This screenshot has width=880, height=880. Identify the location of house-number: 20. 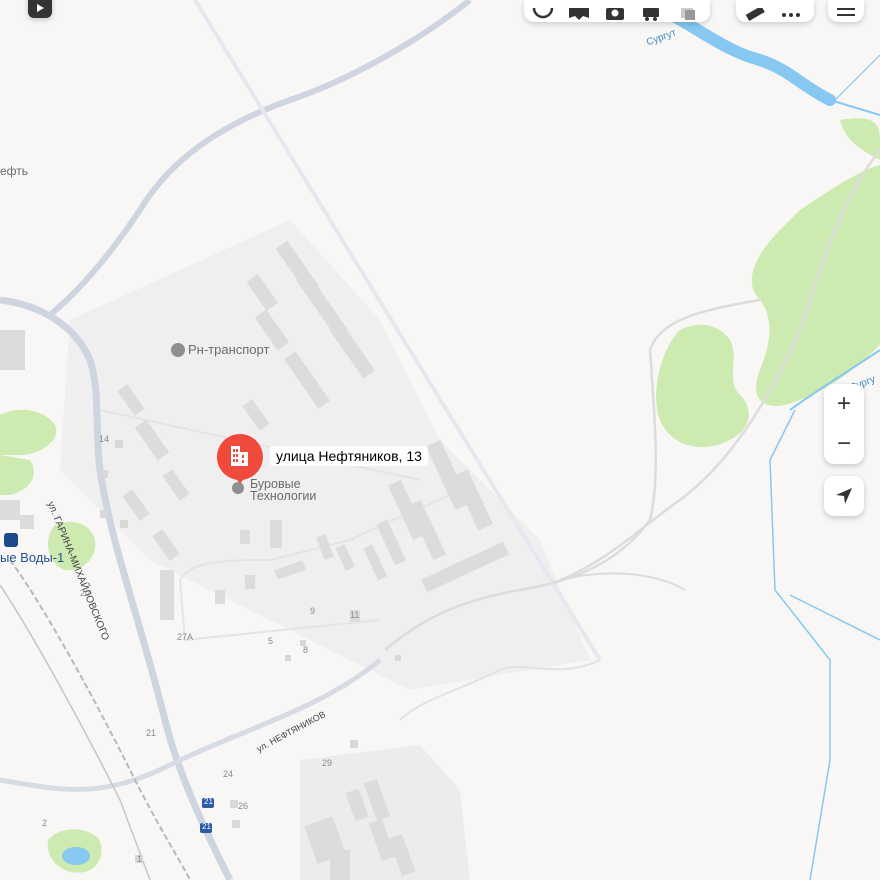
(85, 593).